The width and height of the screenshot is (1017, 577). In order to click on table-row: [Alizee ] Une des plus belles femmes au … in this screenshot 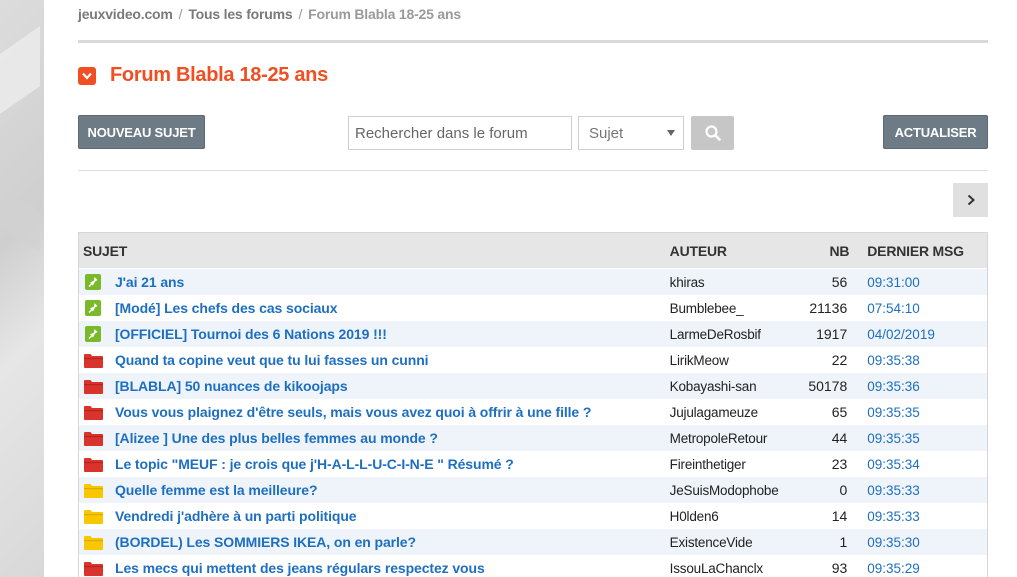, I will do `click(533, 438)`.